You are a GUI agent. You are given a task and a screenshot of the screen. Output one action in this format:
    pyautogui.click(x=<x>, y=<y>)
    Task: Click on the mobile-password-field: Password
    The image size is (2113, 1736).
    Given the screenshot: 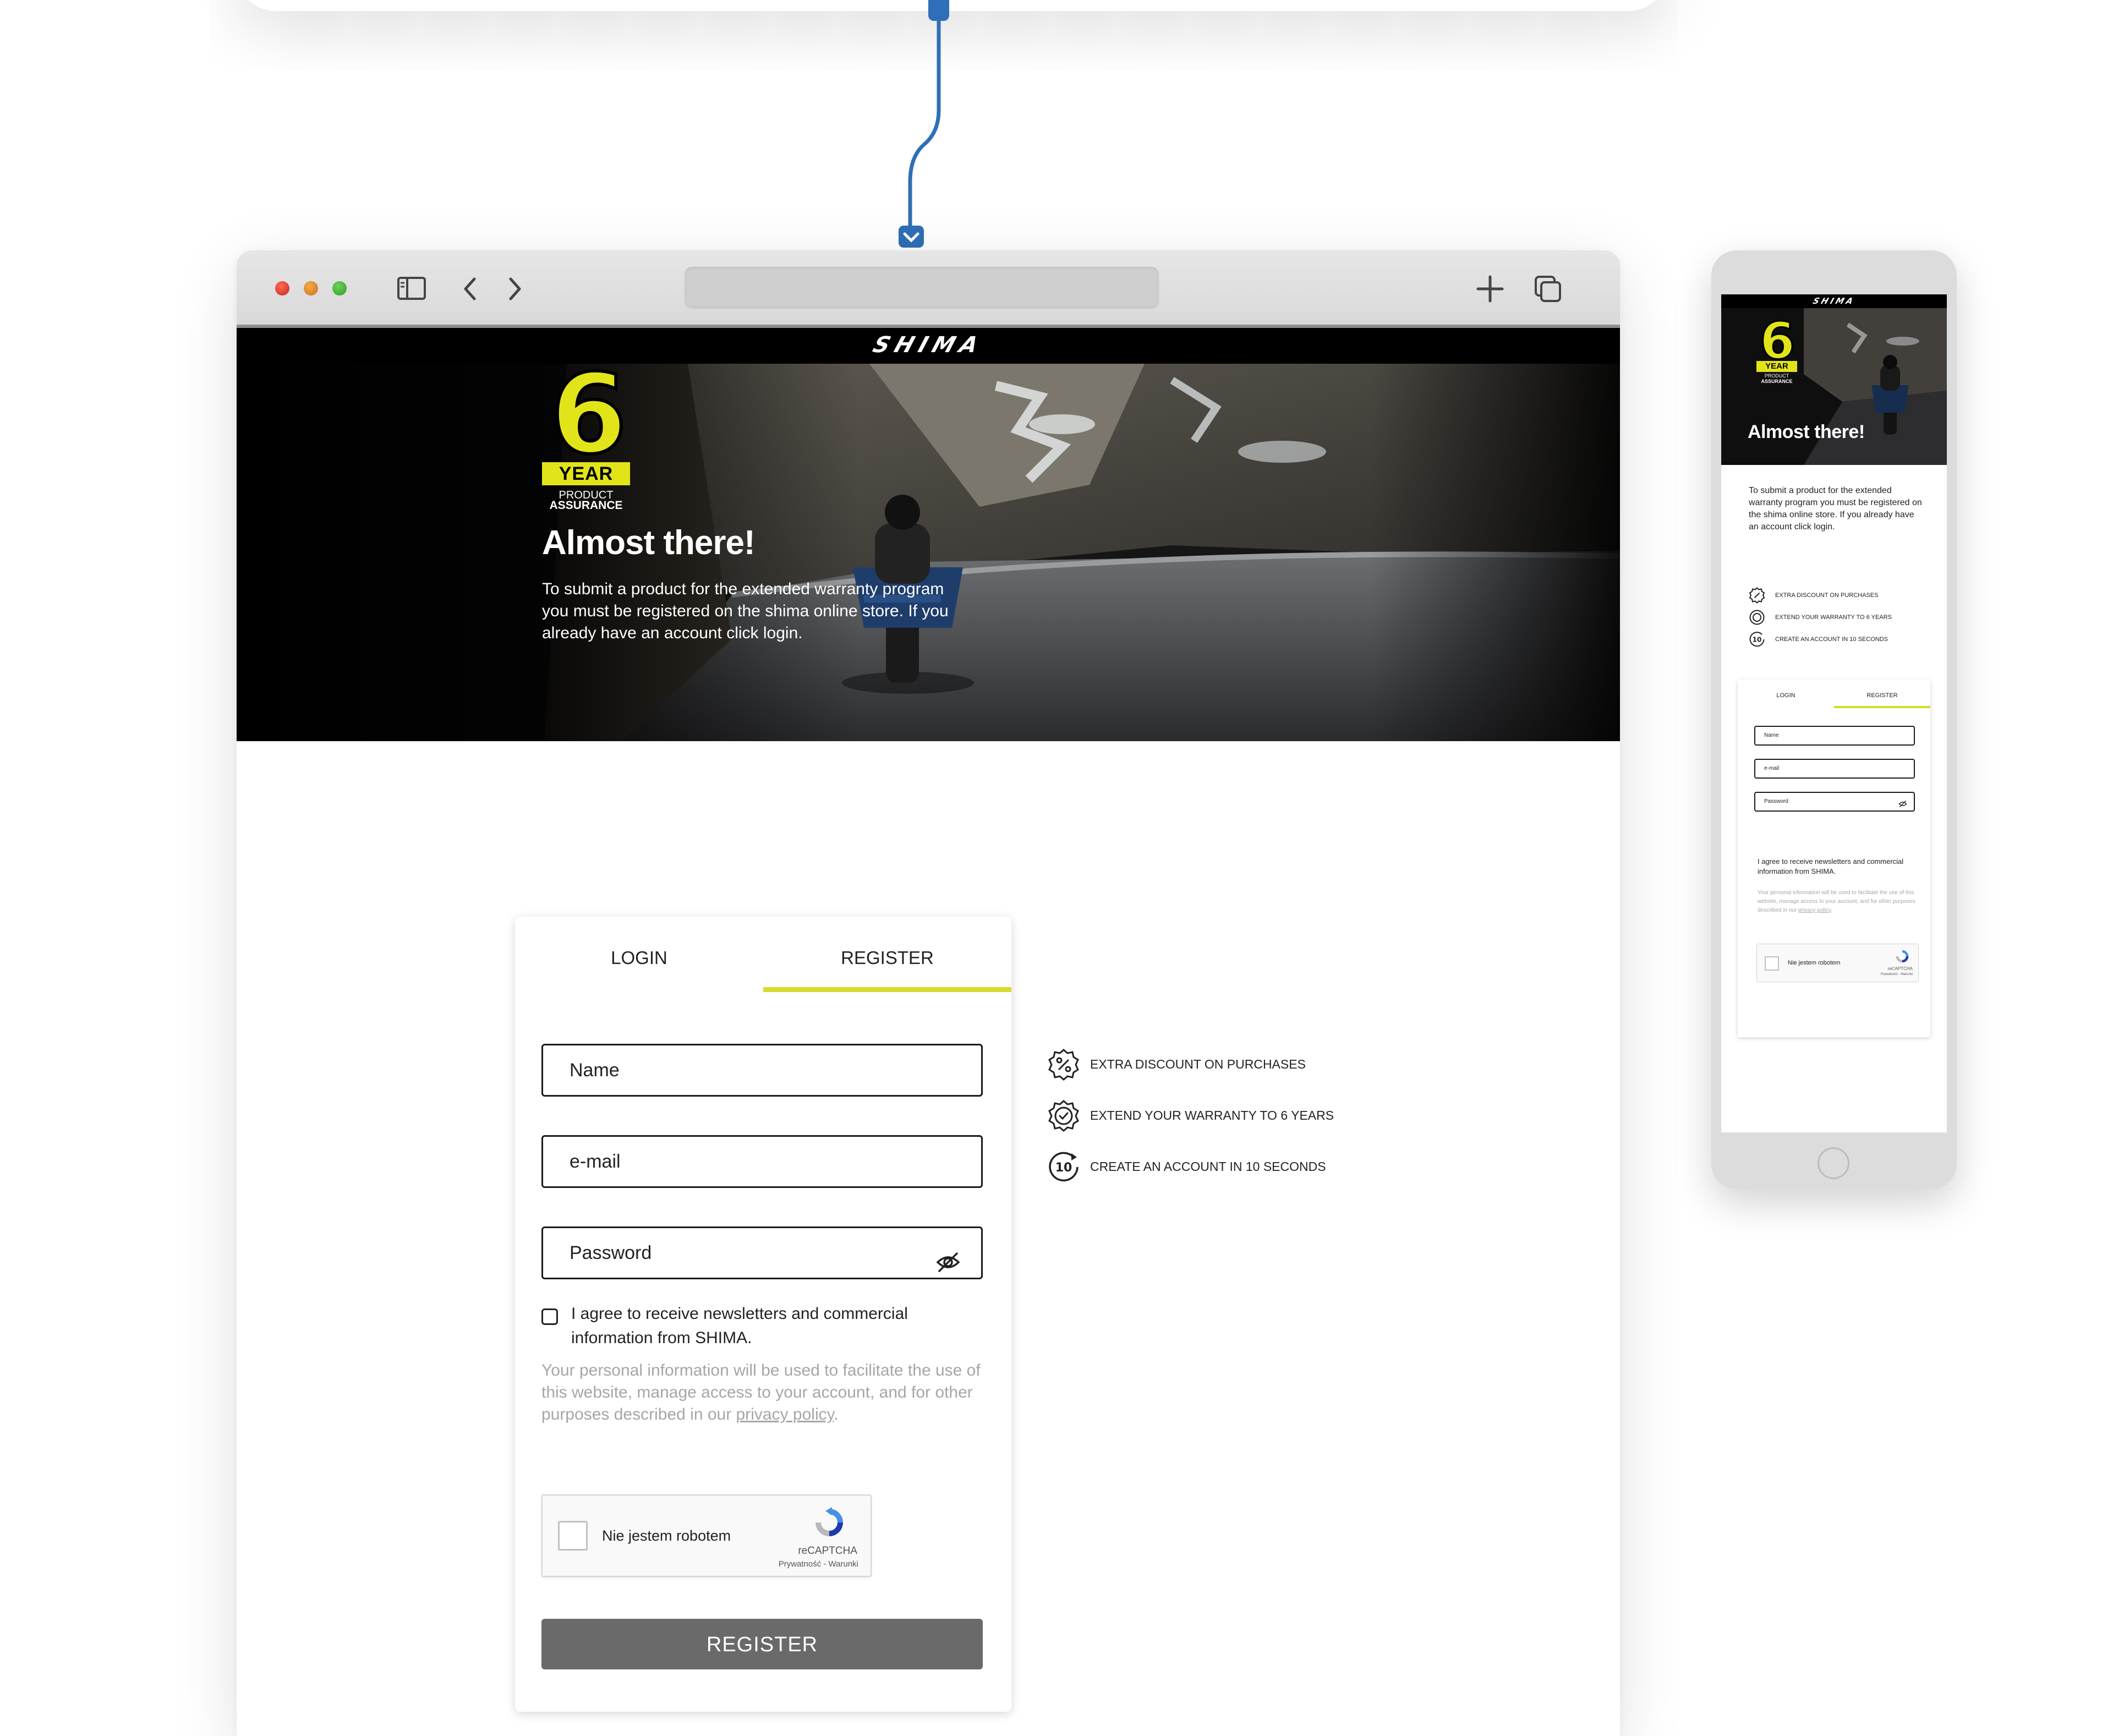 What is the action you would take?
    pyautogui.click(x=1835, y=802)
    